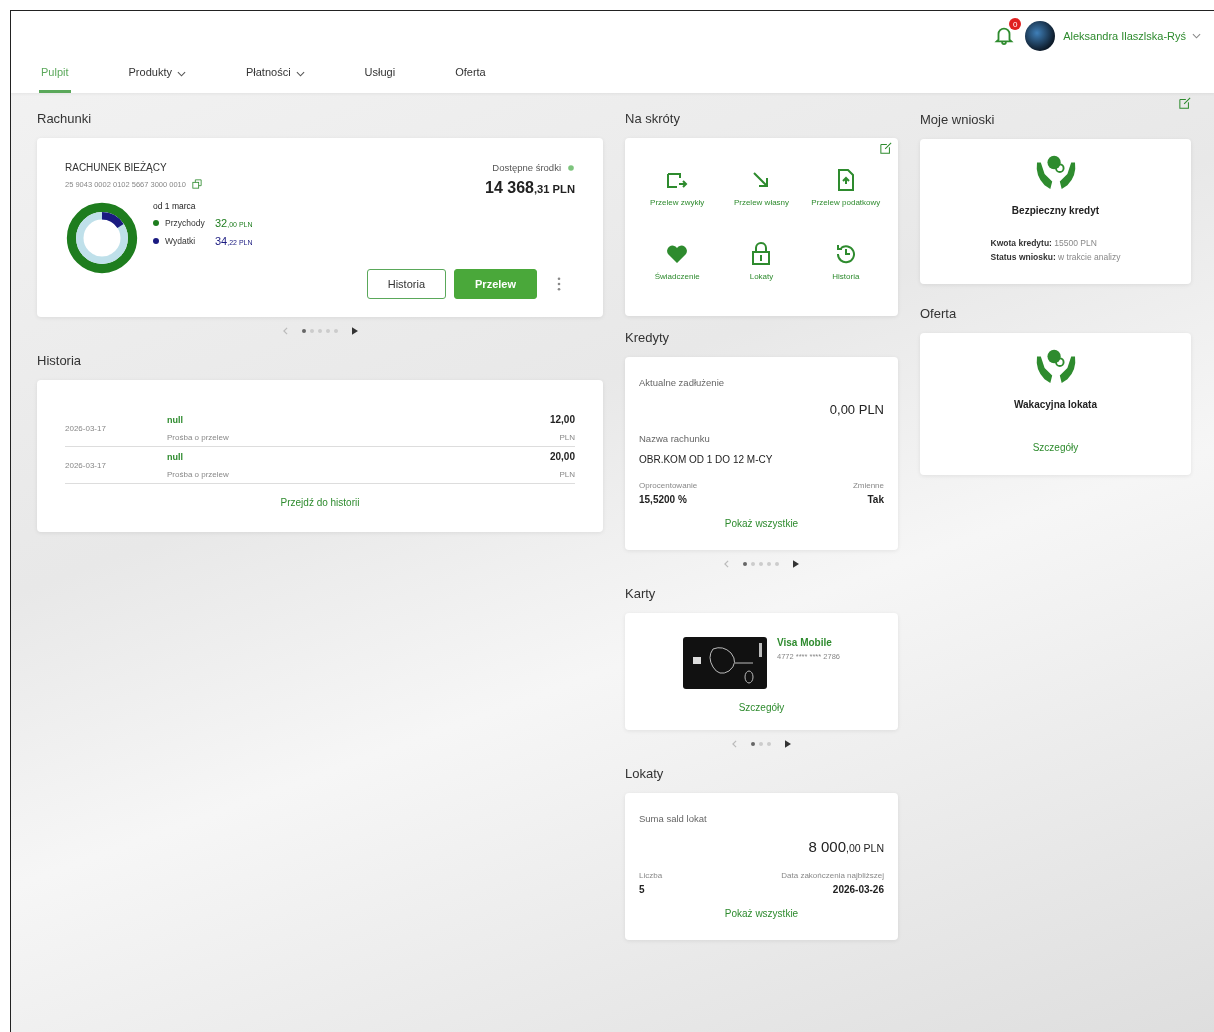 This screenshot has height=1032, width=1214. Describe the element at coordinates (1044, 243) in the screenshot. I see `application-detail: Kwota kredytu: 15500 PLN` at that location.